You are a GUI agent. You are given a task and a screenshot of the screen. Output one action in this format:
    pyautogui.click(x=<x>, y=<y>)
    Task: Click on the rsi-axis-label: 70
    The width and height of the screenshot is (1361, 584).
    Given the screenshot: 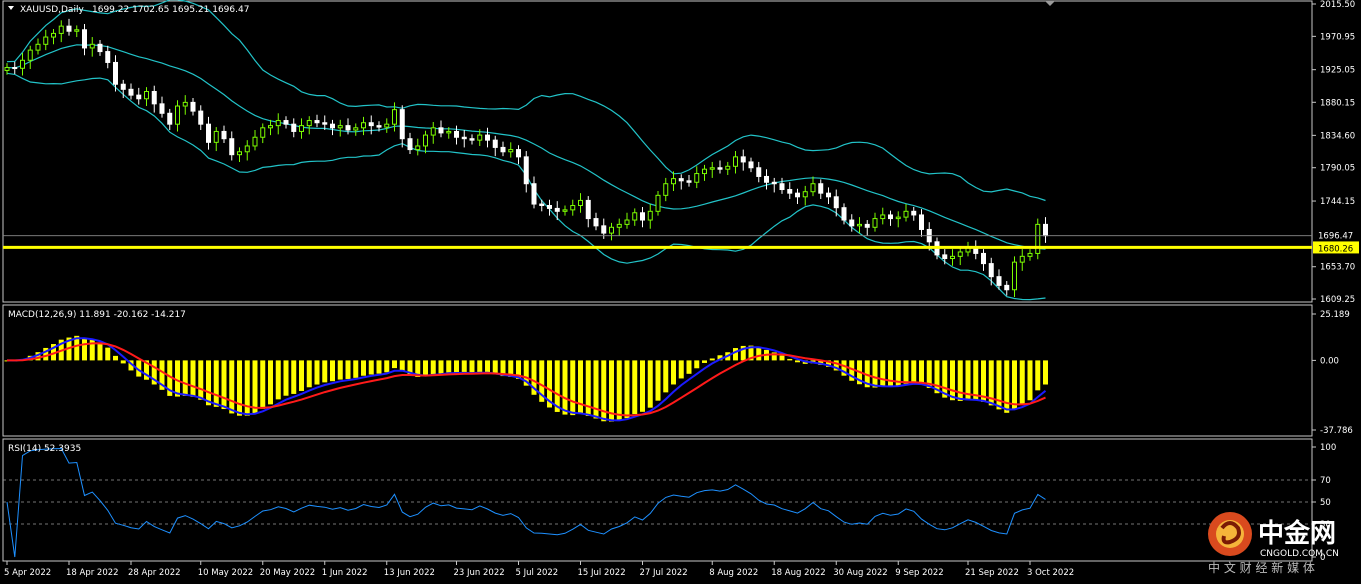 What is the action you would take?
    pyautogui.click(x=1325, y=481)
    